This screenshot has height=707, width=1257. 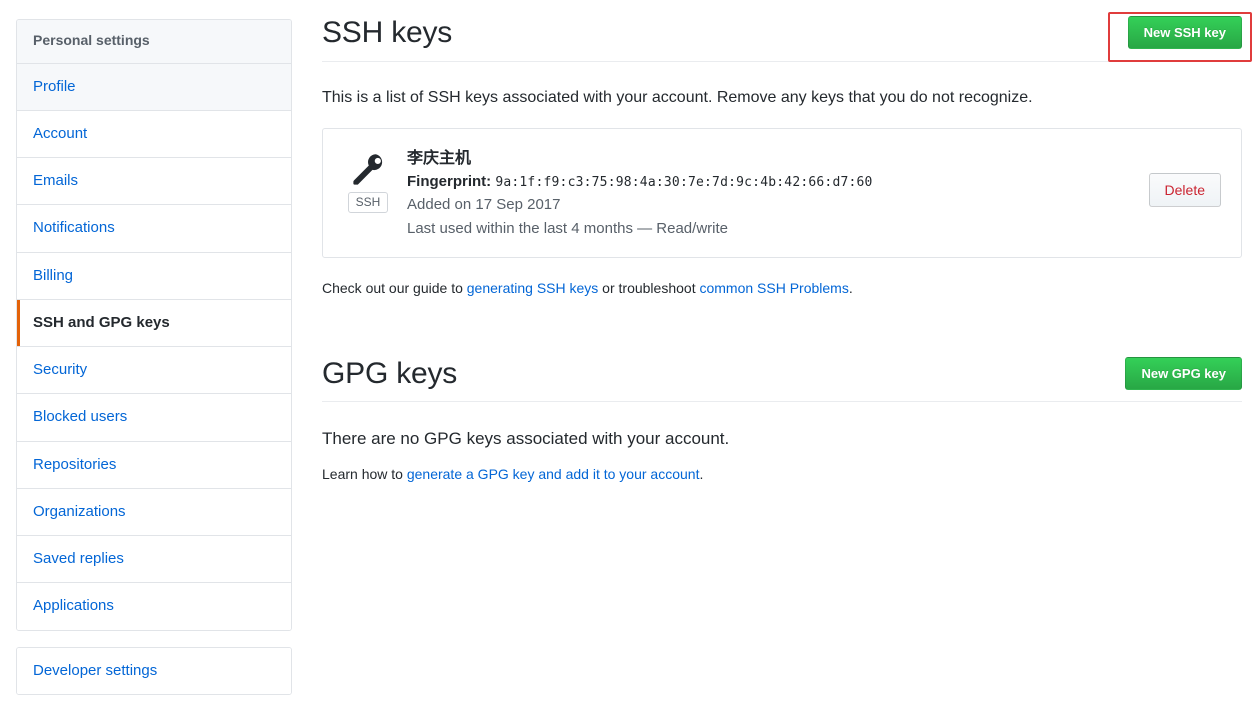 I want to click on ssh-key-name: 李庆主机, so click(x=439, y=158).